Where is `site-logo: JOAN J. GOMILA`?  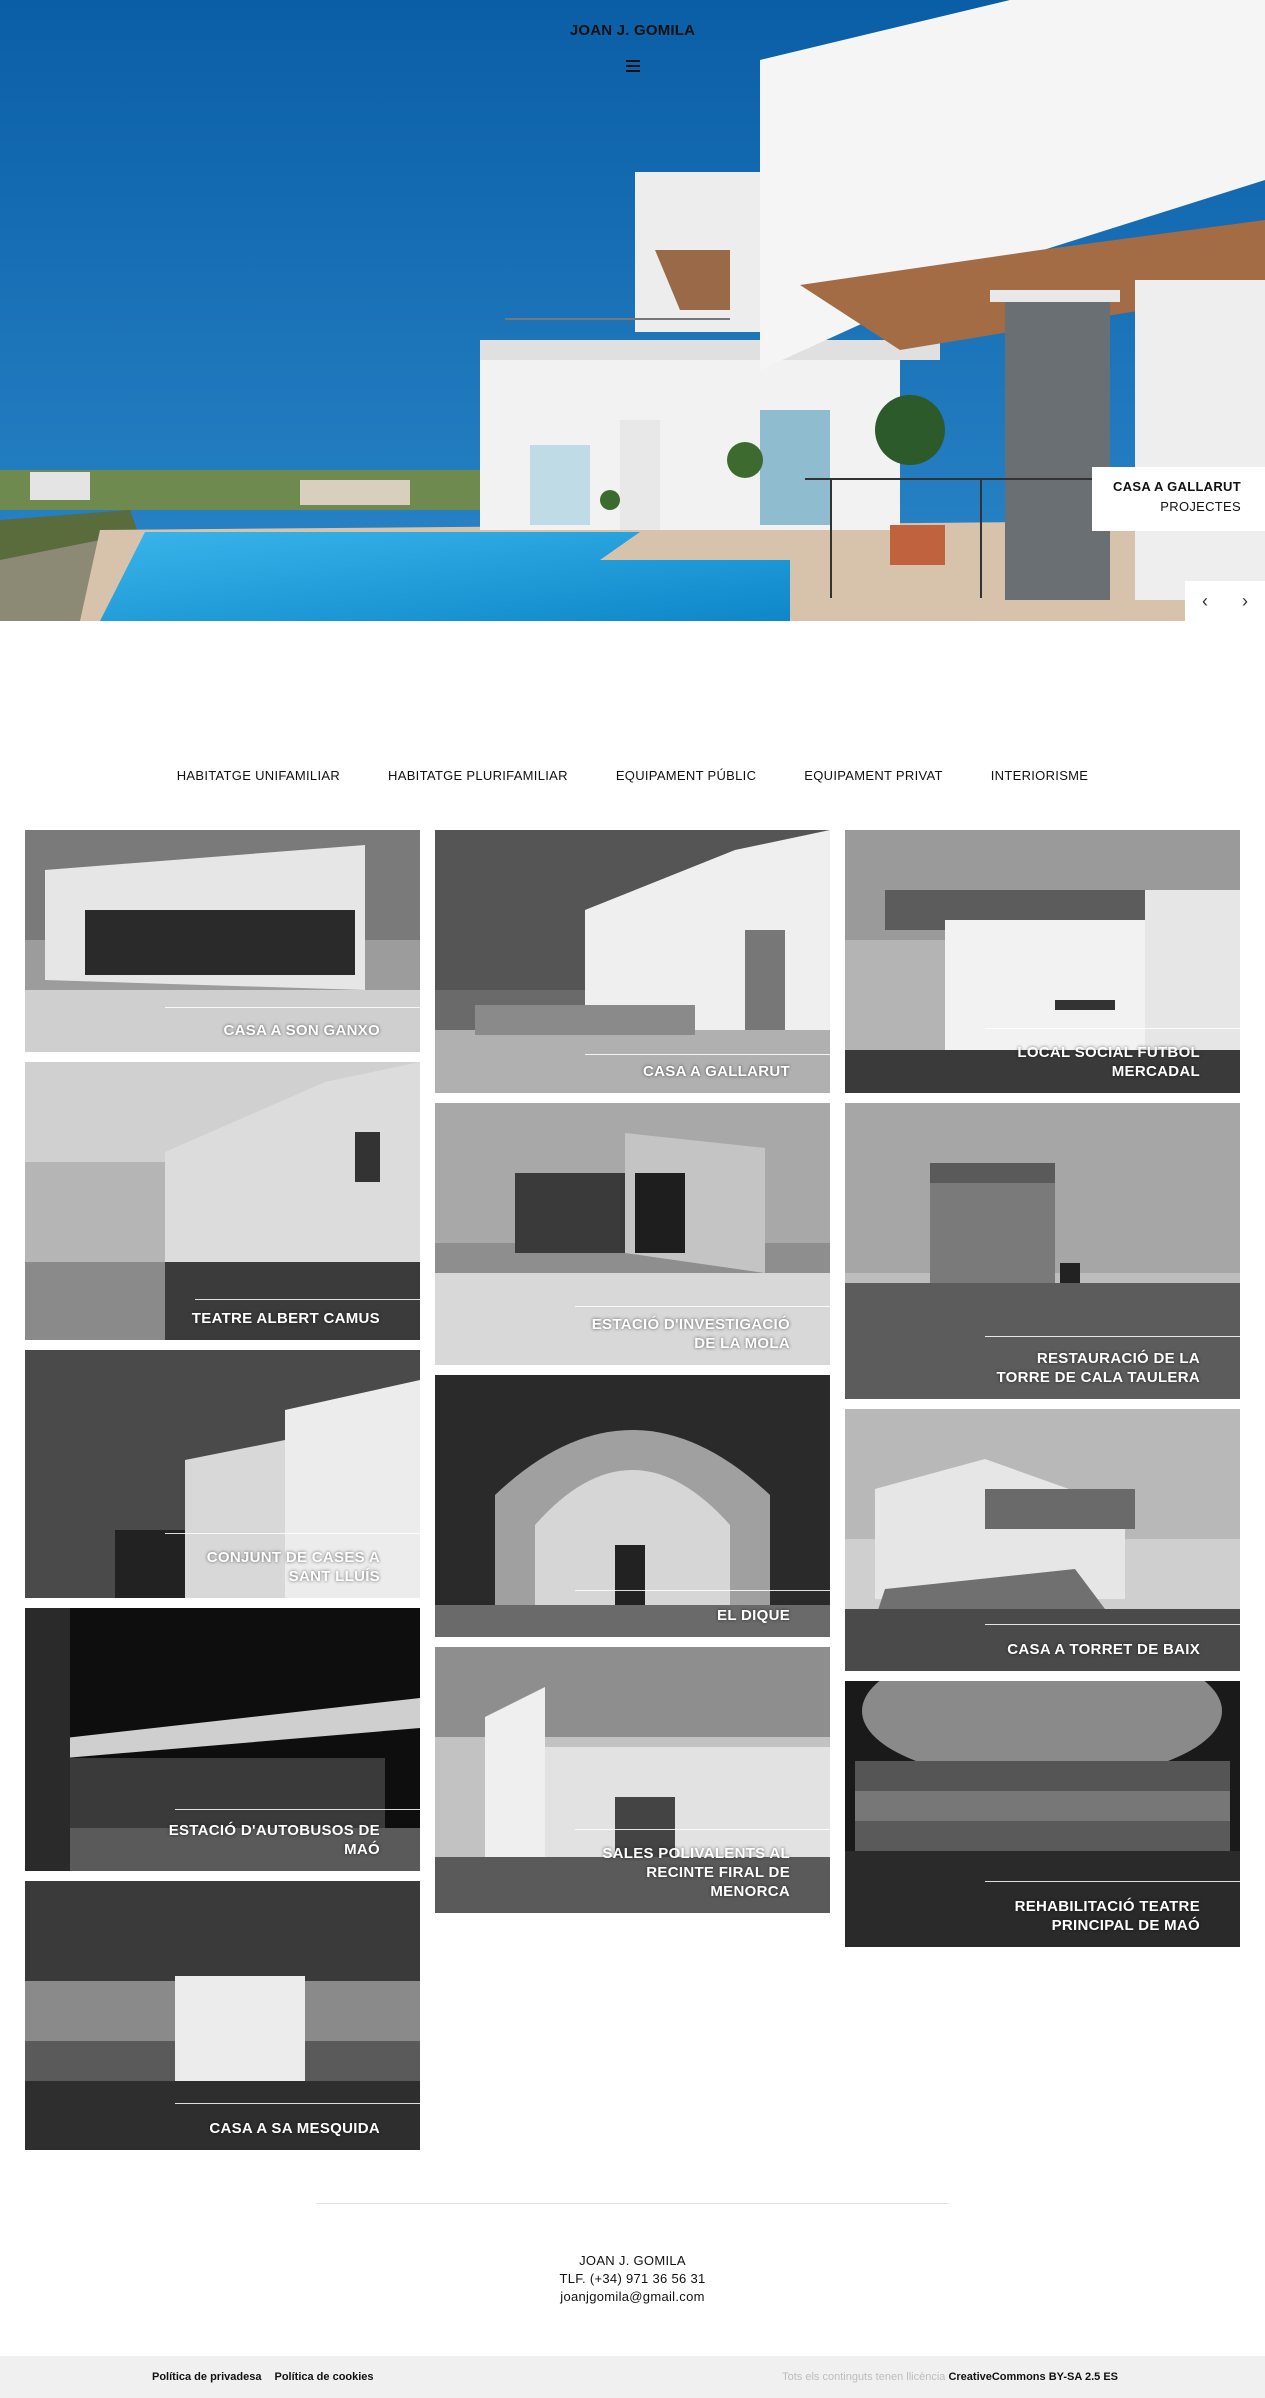 site-logo: JOAN J. GOMILA is located at coordinates (632, 30).